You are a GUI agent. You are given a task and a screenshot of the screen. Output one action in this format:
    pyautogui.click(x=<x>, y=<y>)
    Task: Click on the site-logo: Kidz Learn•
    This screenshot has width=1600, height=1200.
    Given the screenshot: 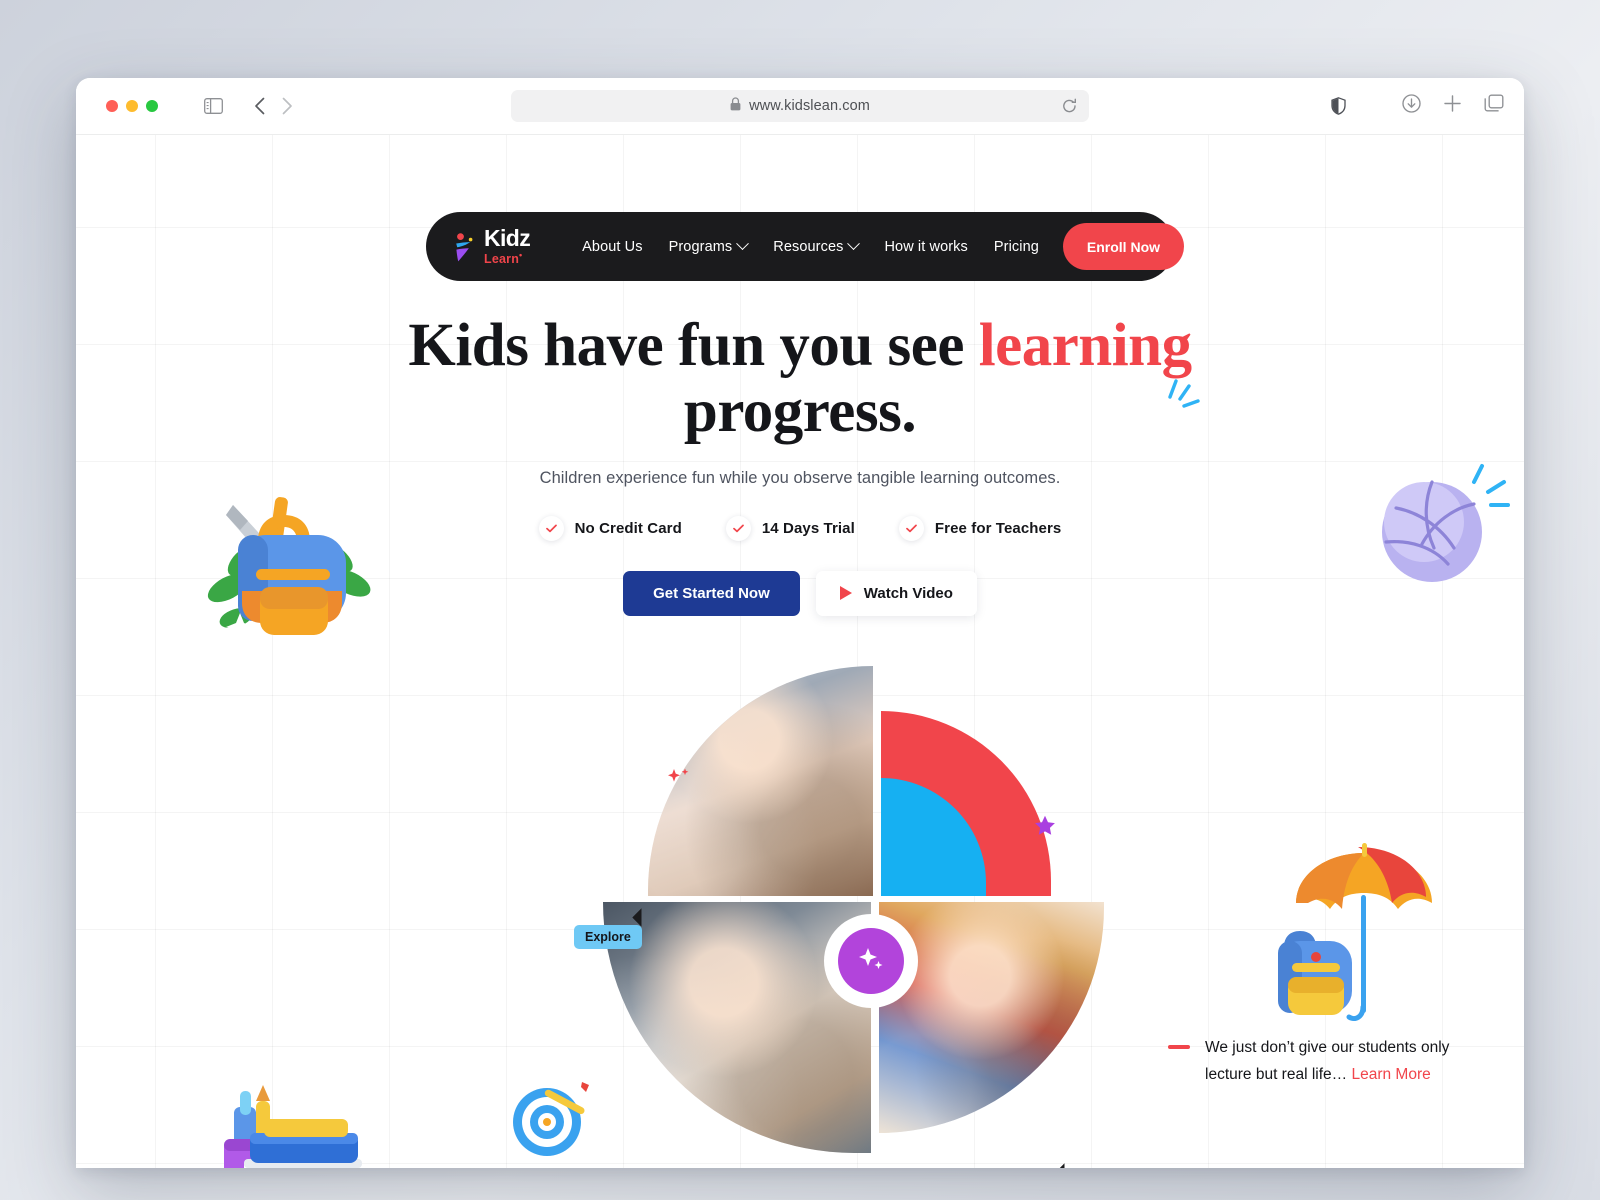 What is the action you would take?
    pyautogui.click(x=492, y=246)
    